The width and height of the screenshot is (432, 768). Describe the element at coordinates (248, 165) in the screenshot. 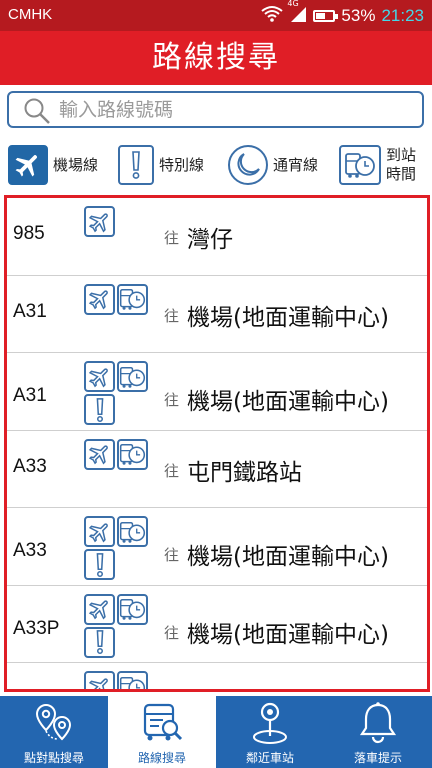

I see `moon-icon` at that location.